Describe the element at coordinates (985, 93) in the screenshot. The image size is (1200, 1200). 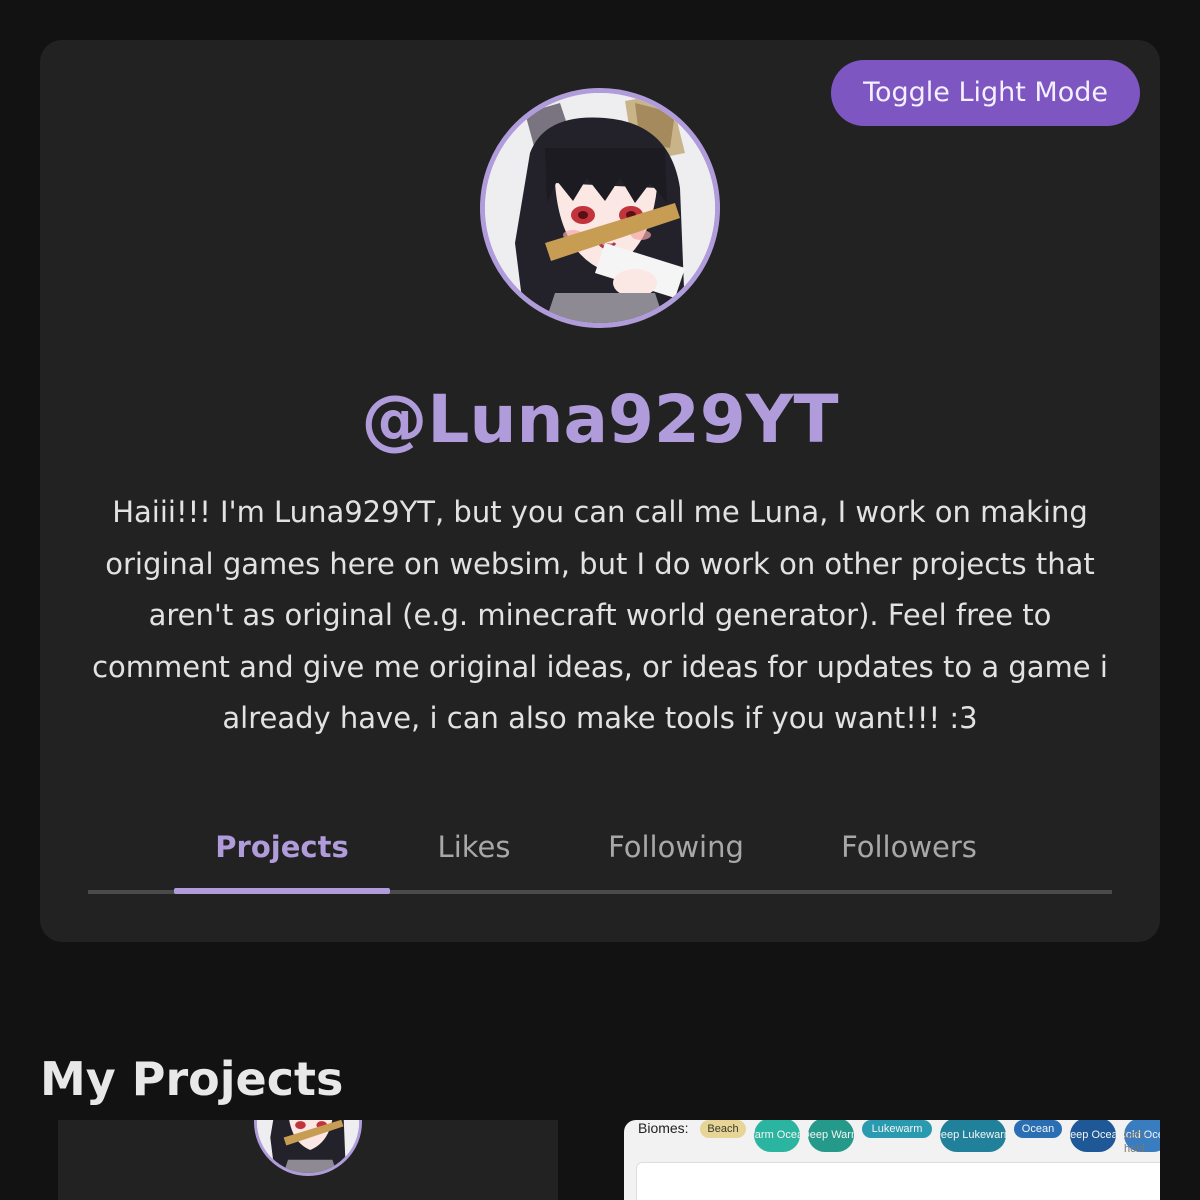
I see `toggle-light-mode-button: Toggle Light Mode` at that location.